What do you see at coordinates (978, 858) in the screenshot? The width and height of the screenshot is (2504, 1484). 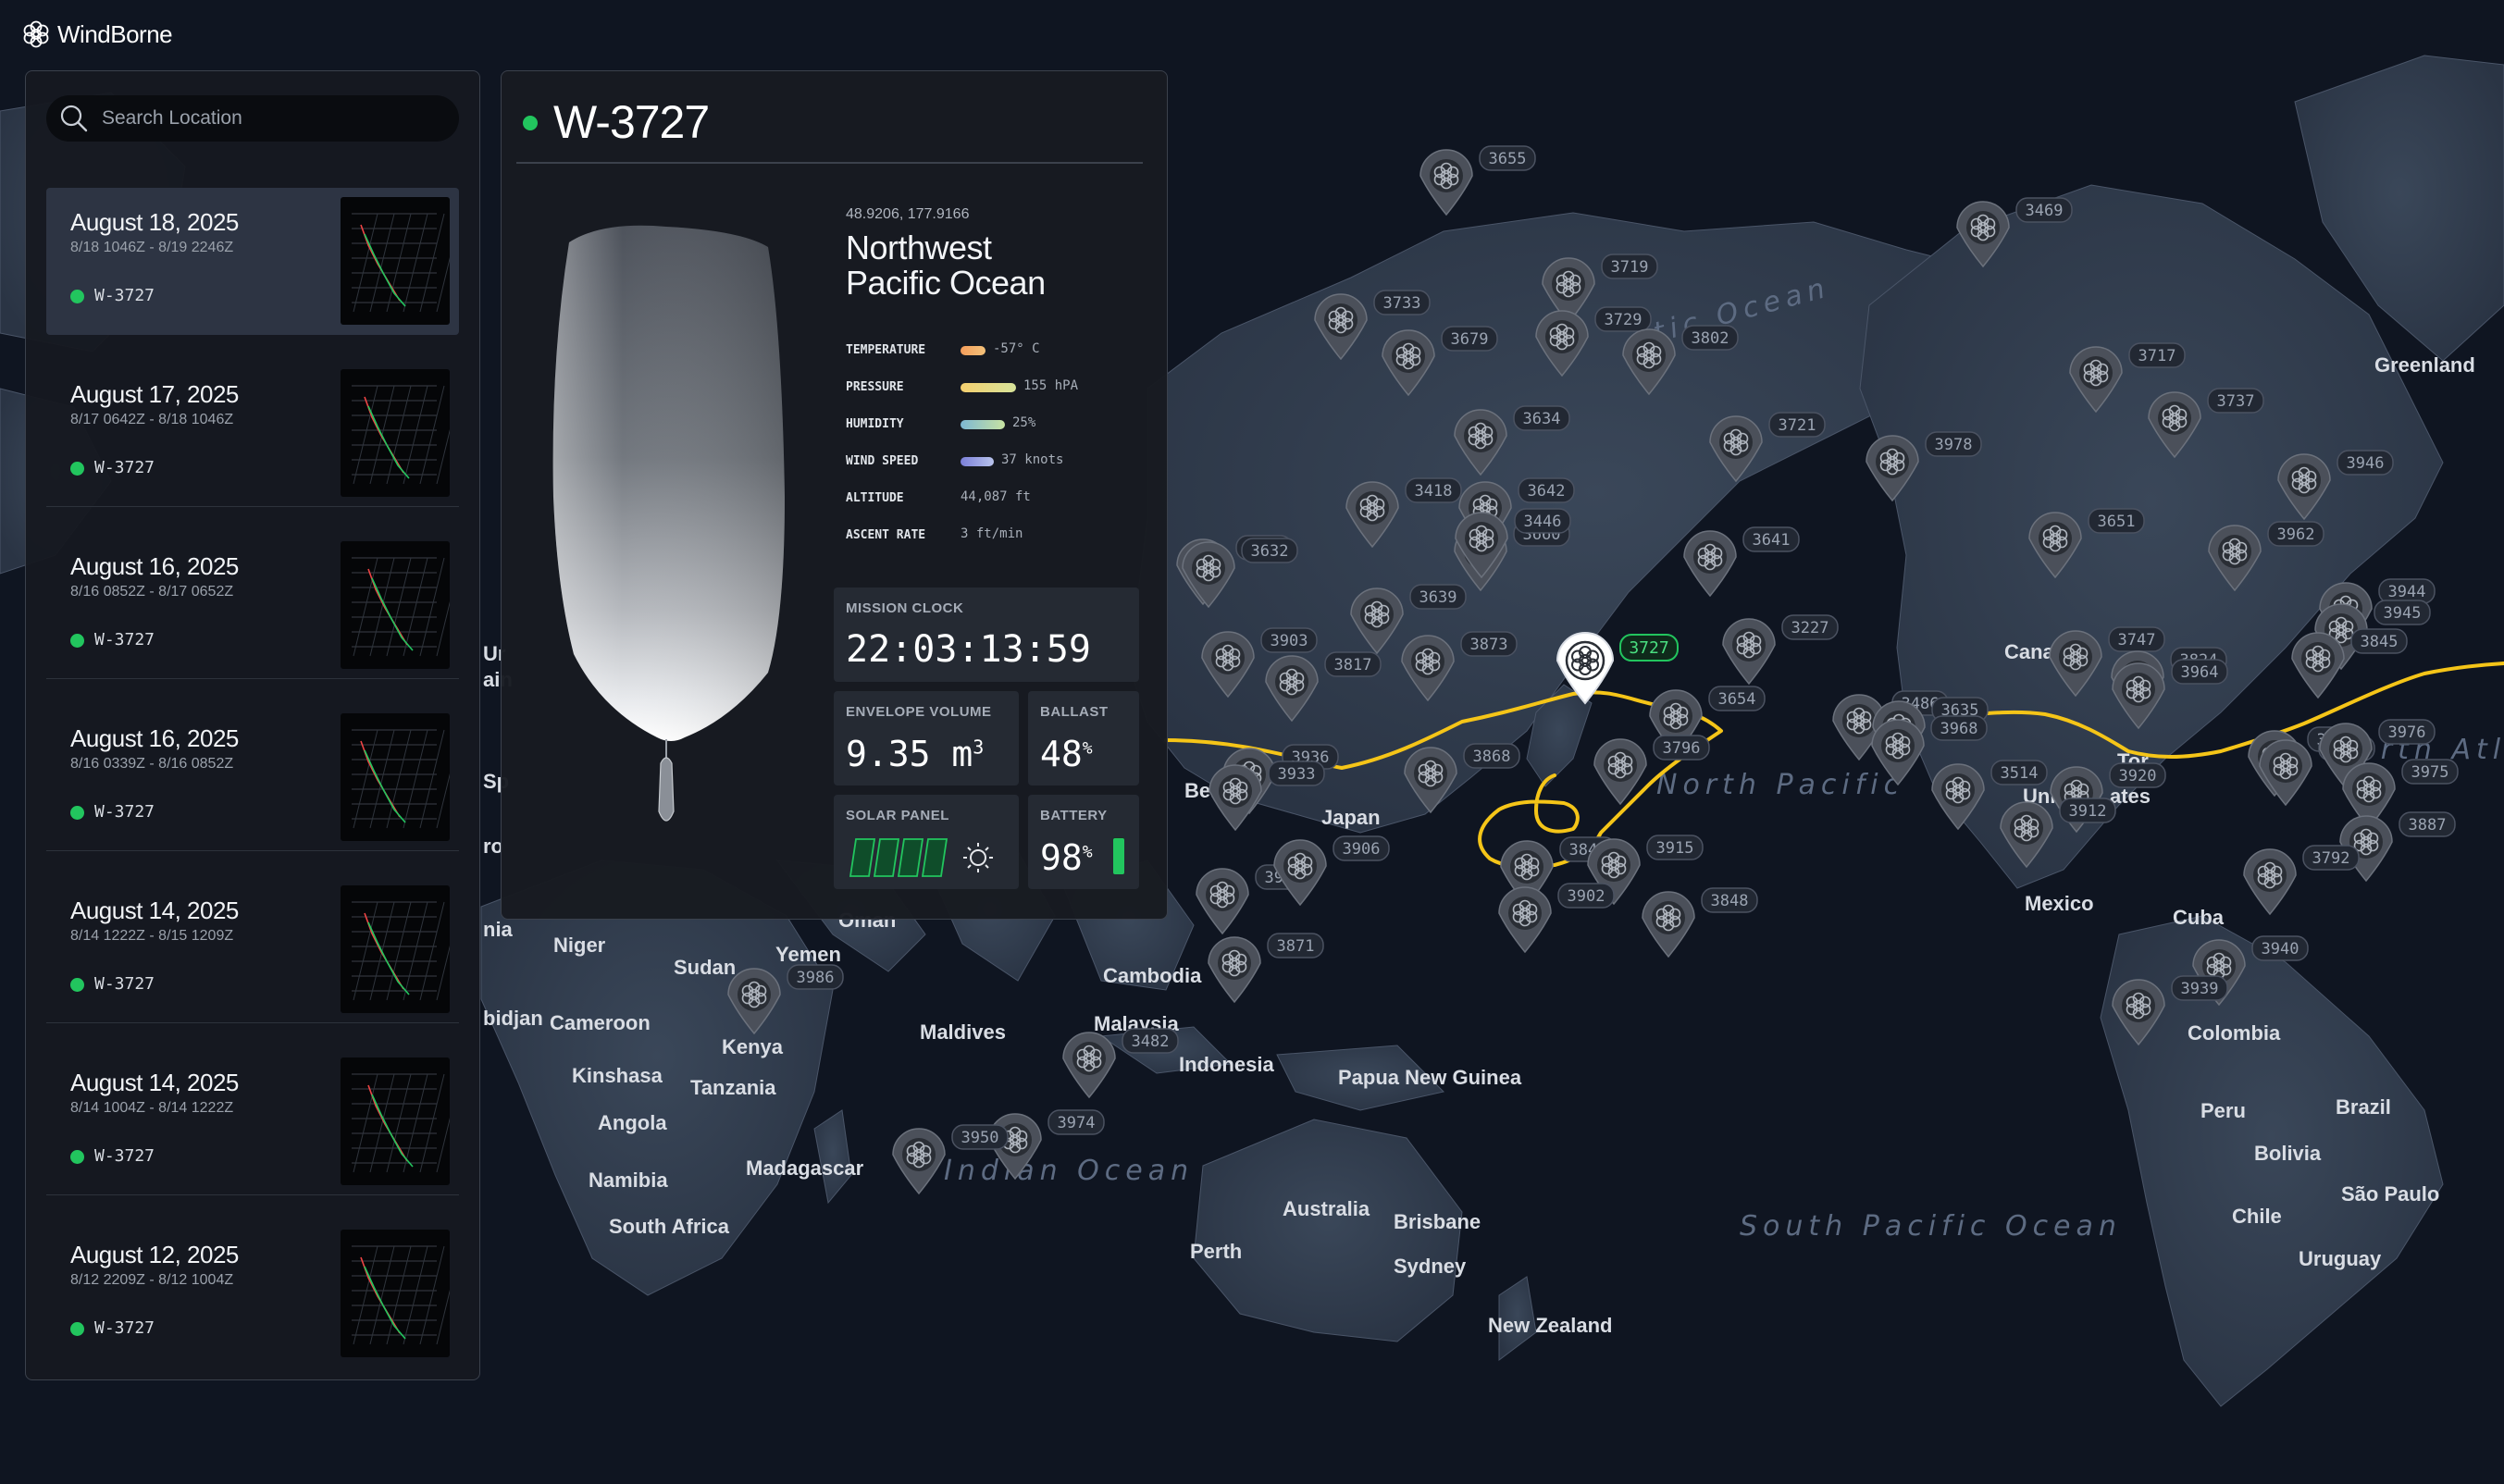 I see `sun-icon` at bounding box center [978, 858].